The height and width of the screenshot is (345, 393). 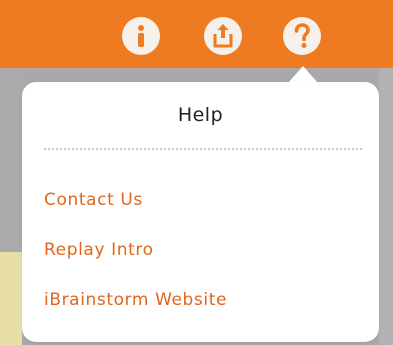 What do you see at coordinates (303, 74) in the screenshot?
I see `popover-arrow` at bounding box center [303, 74].